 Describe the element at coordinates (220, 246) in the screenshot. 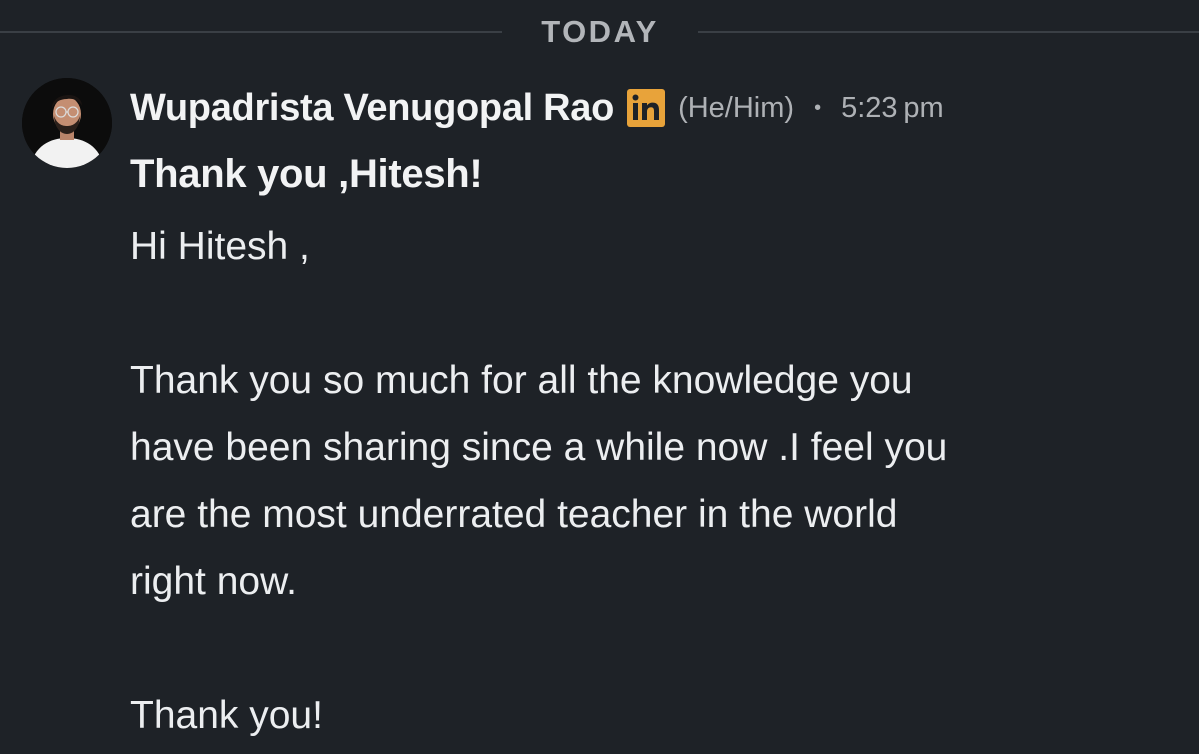

I see `message-greeting: Hi Hitesh ,` at that location.